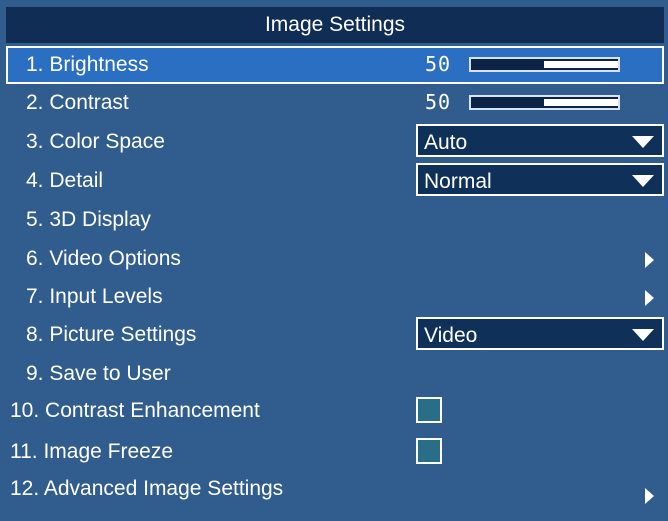 Image resolution: width=668 pixels, height=521 pixels. Describe the element at coordinates (92, 451) in the screenshot. I see `image-freeze-label: 11. Image Freeze` at that location.